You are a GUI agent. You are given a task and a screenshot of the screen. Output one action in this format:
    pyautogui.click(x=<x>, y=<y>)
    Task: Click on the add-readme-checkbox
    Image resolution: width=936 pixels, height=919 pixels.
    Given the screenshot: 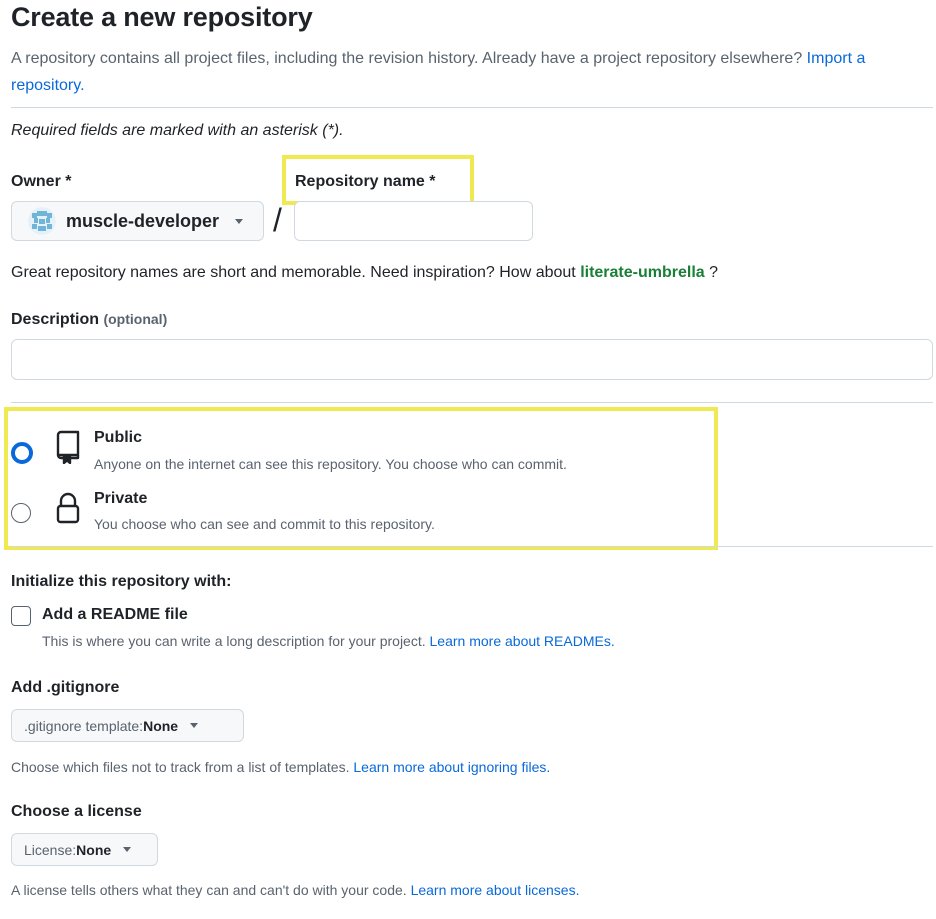 What is the action you would take?
    pyautogui.click(x=21, y=616)
    